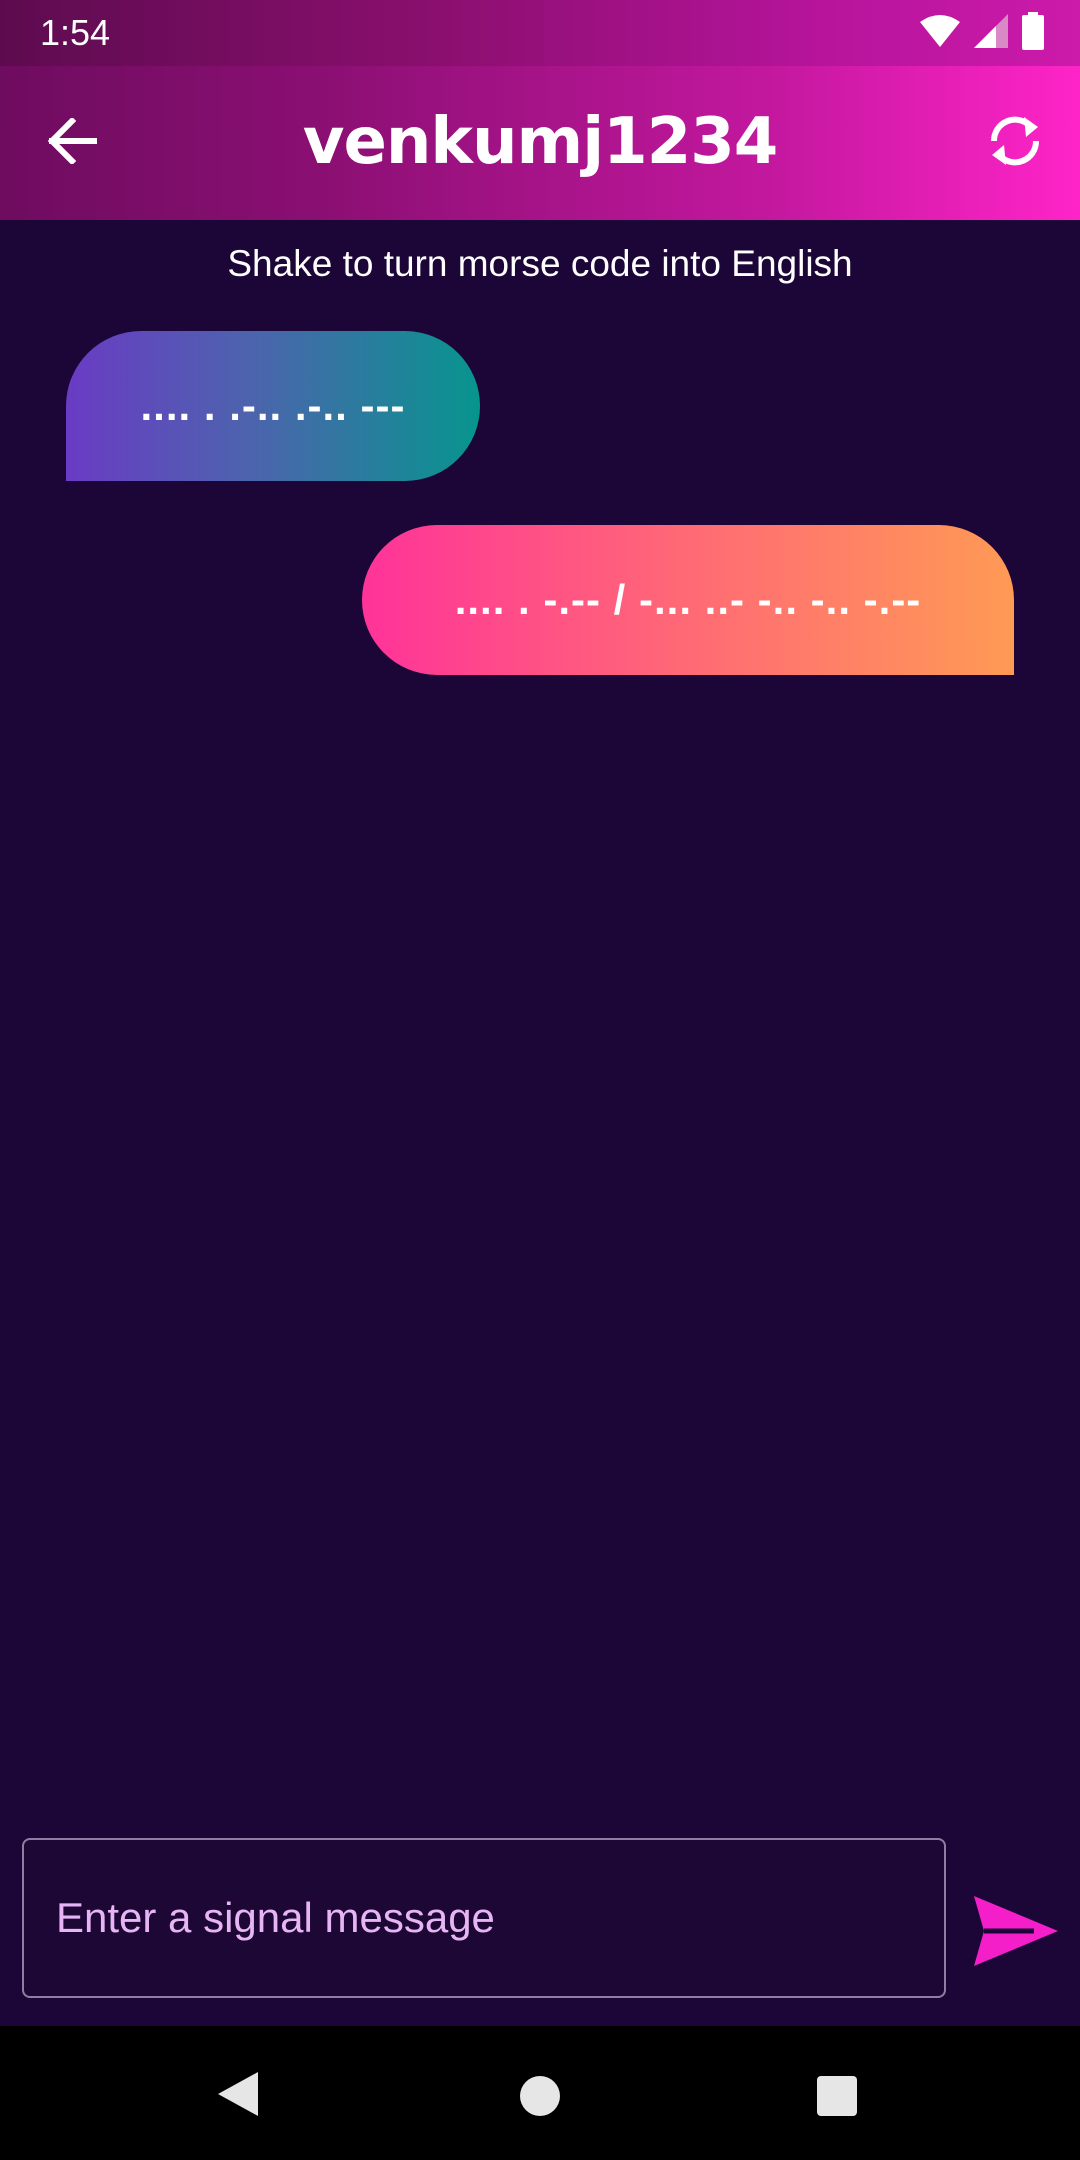 The height and width of the screenshot is (2160, 1080). What do you see at coordinates (238, 2096) in the screenshot?
I see `nav-back-icon` at bounding box center [238, 2096].